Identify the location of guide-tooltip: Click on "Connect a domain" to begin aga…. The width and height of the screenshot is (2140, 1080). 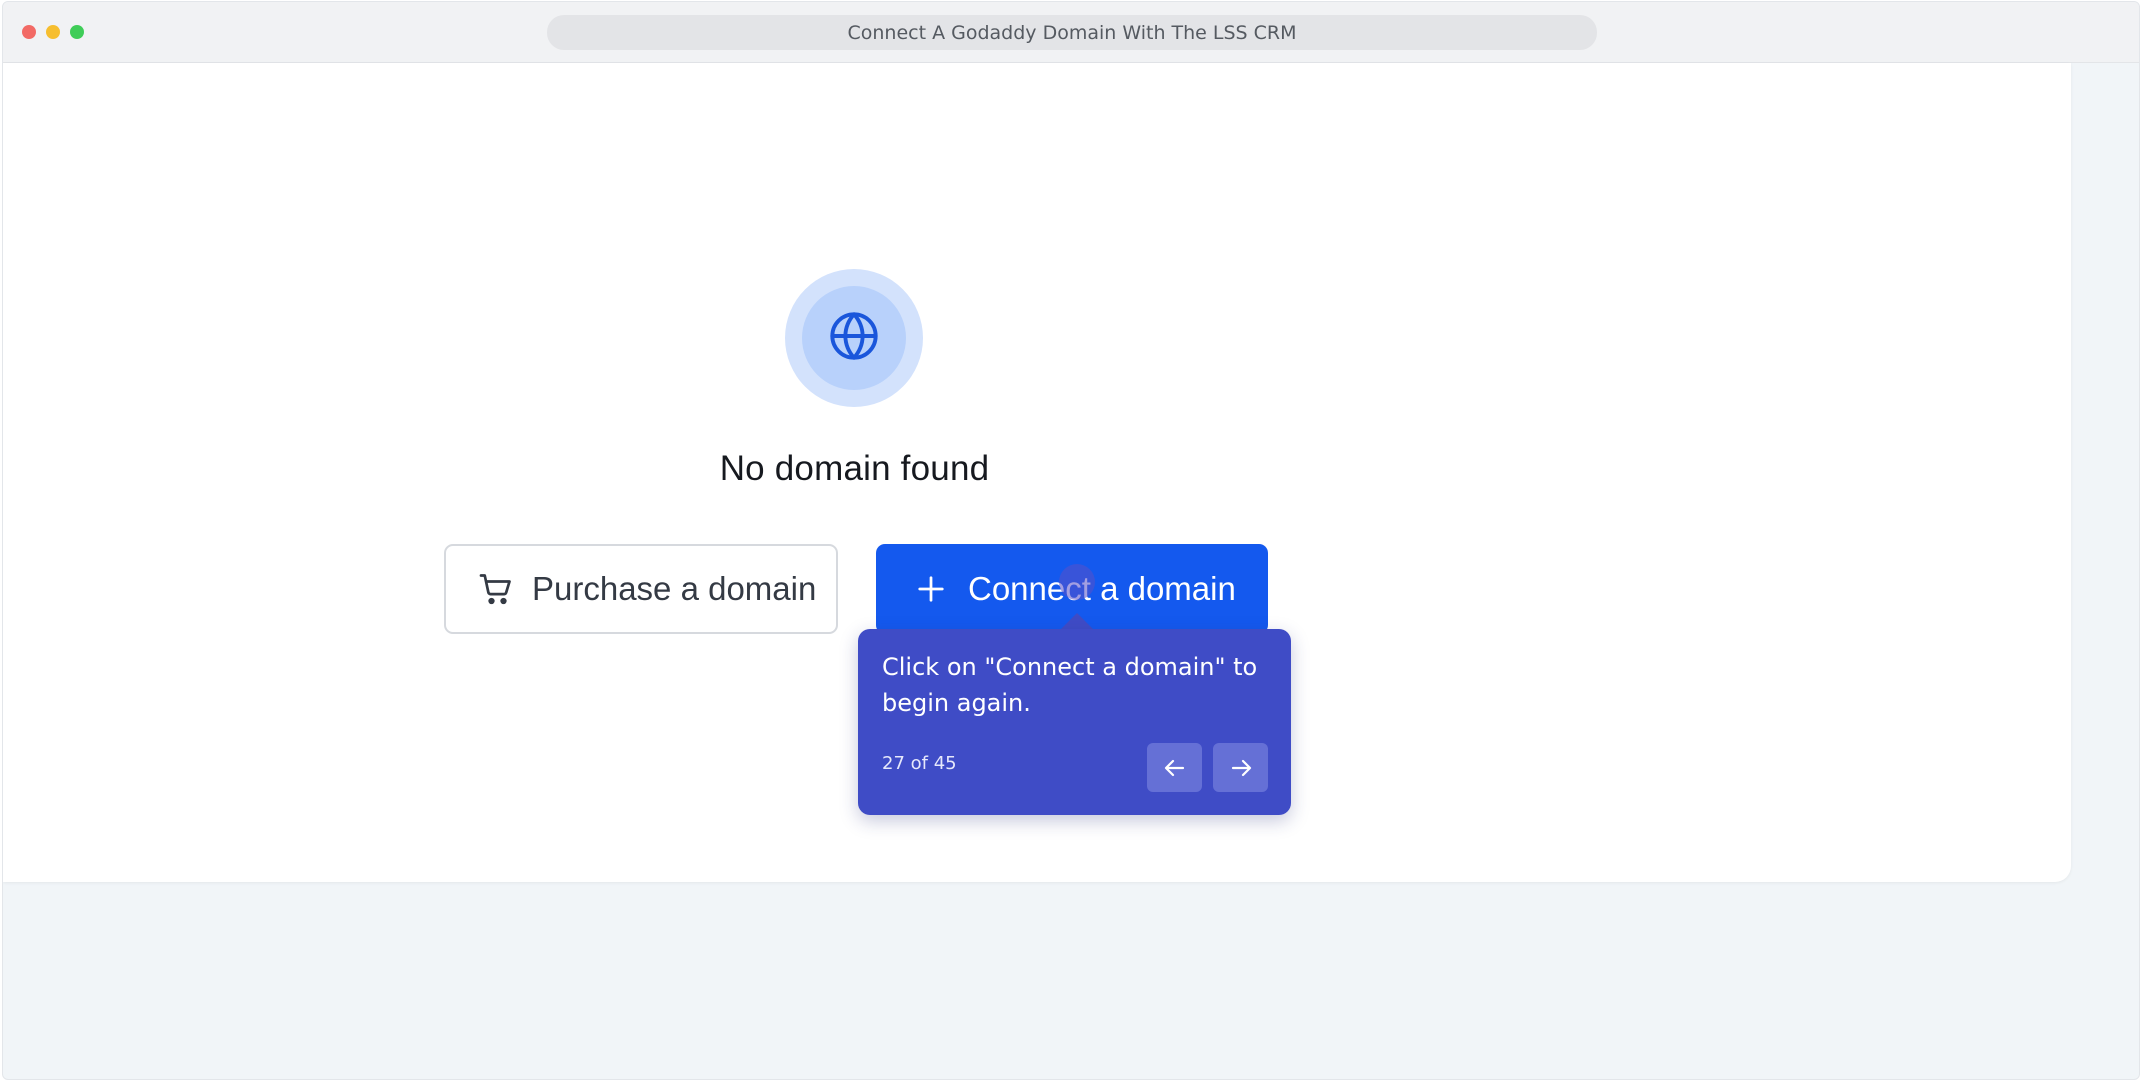
(1074, 722).